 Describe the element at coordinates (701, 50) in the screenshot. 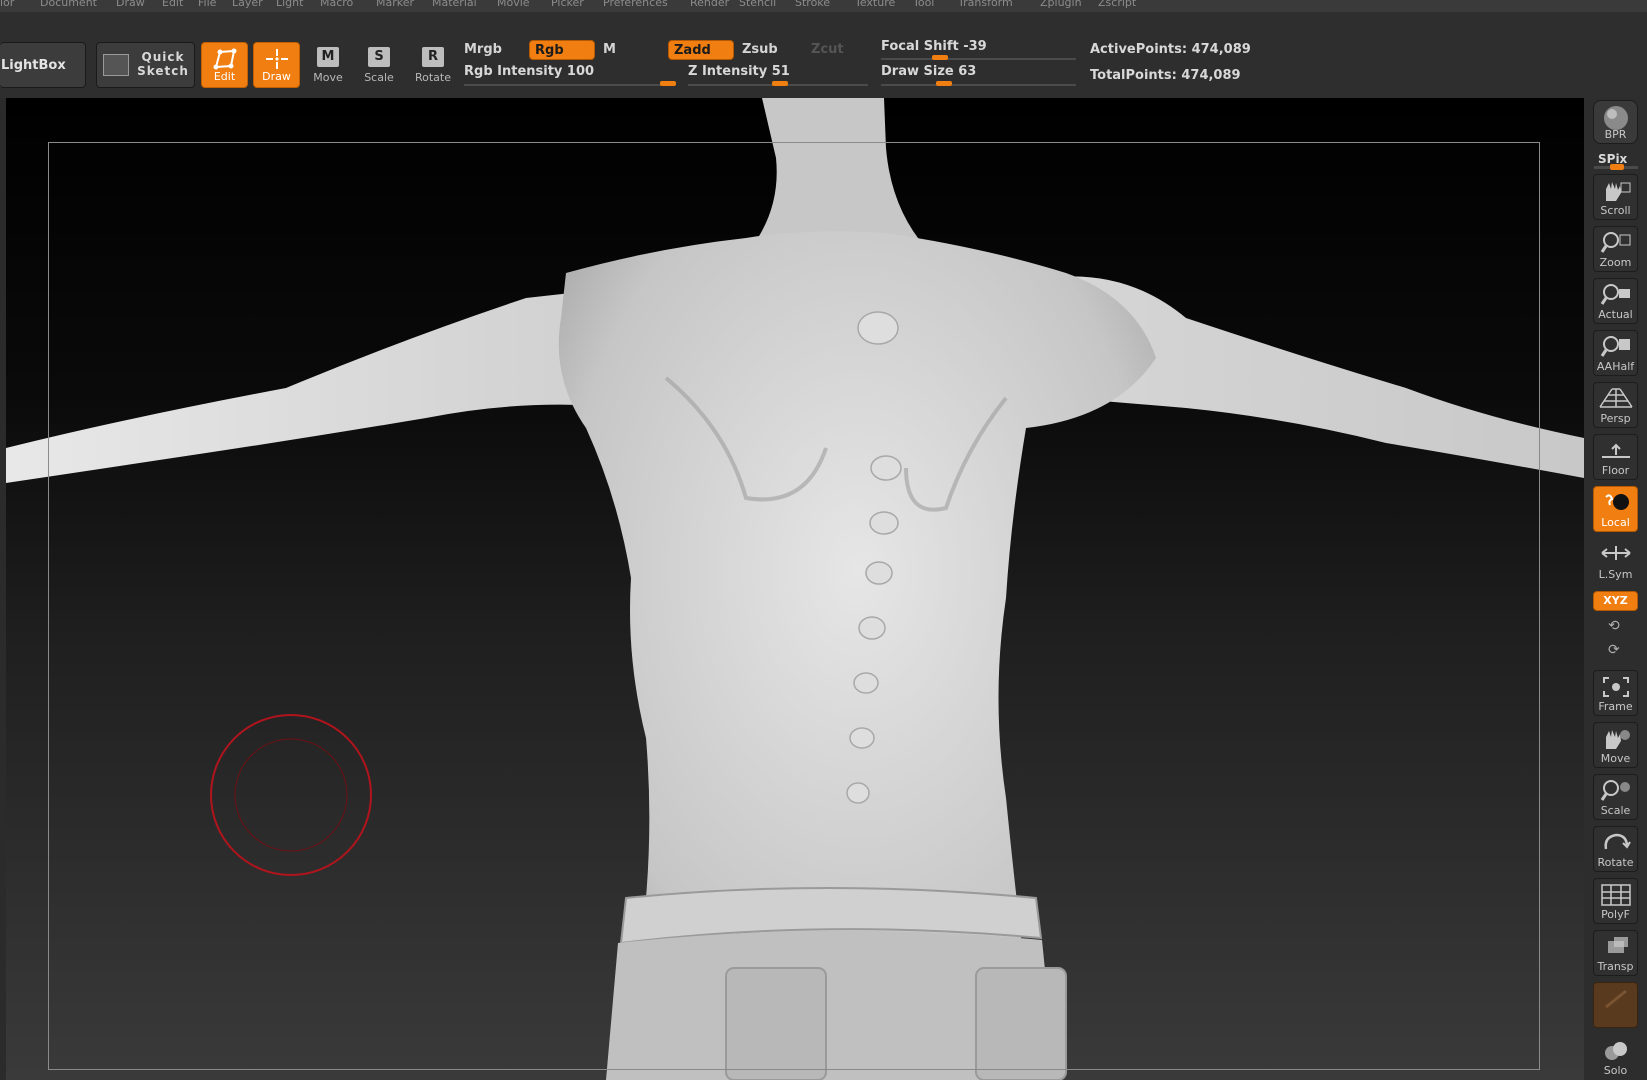

I see `zadd-button: Zadd` at that location.